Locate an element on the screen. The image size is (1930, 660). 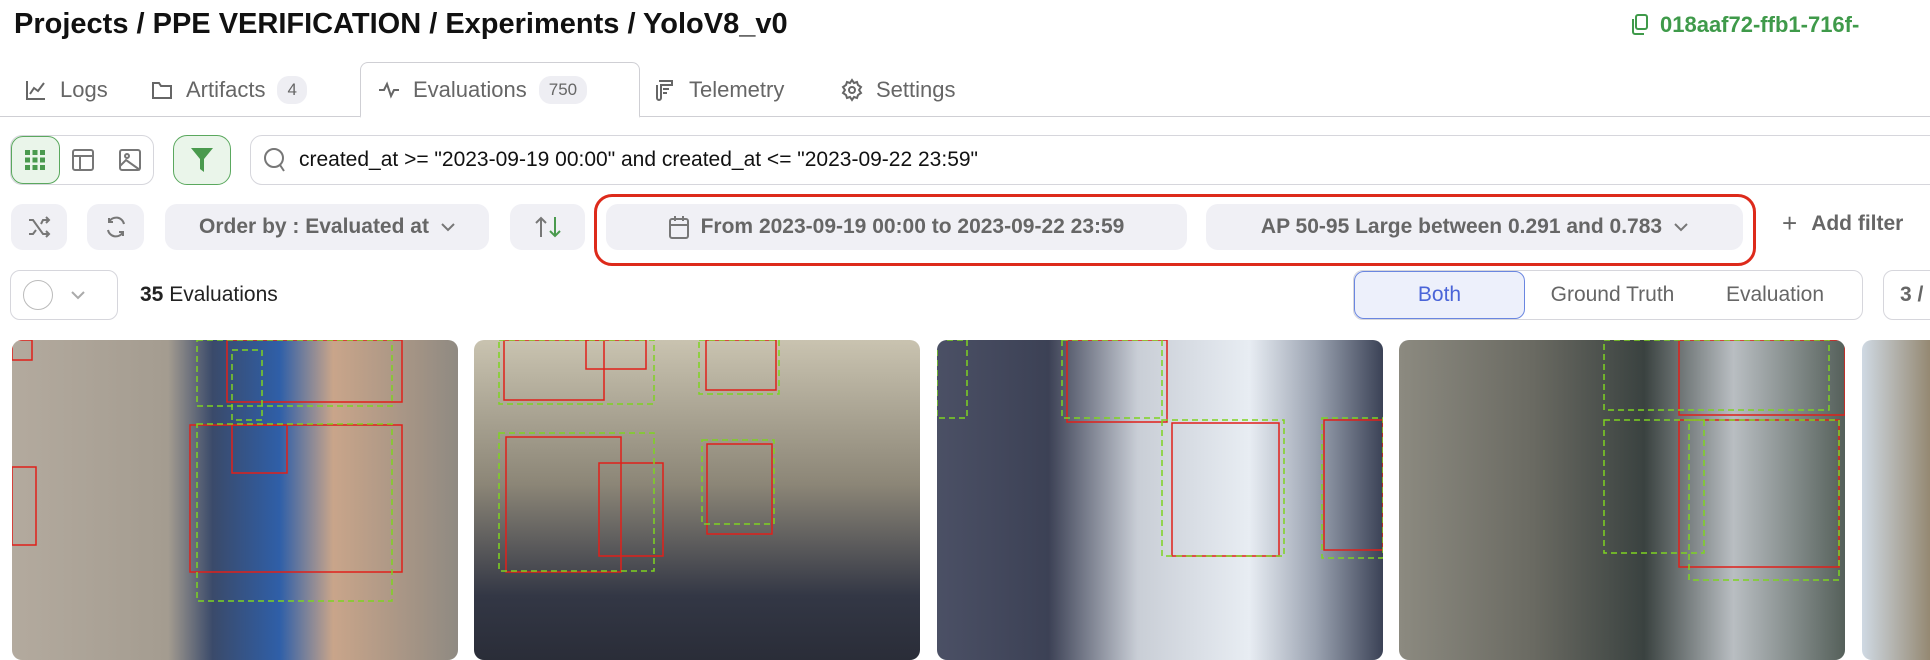
add-filter-label: Add filter is located at coordinates (1857, 223).